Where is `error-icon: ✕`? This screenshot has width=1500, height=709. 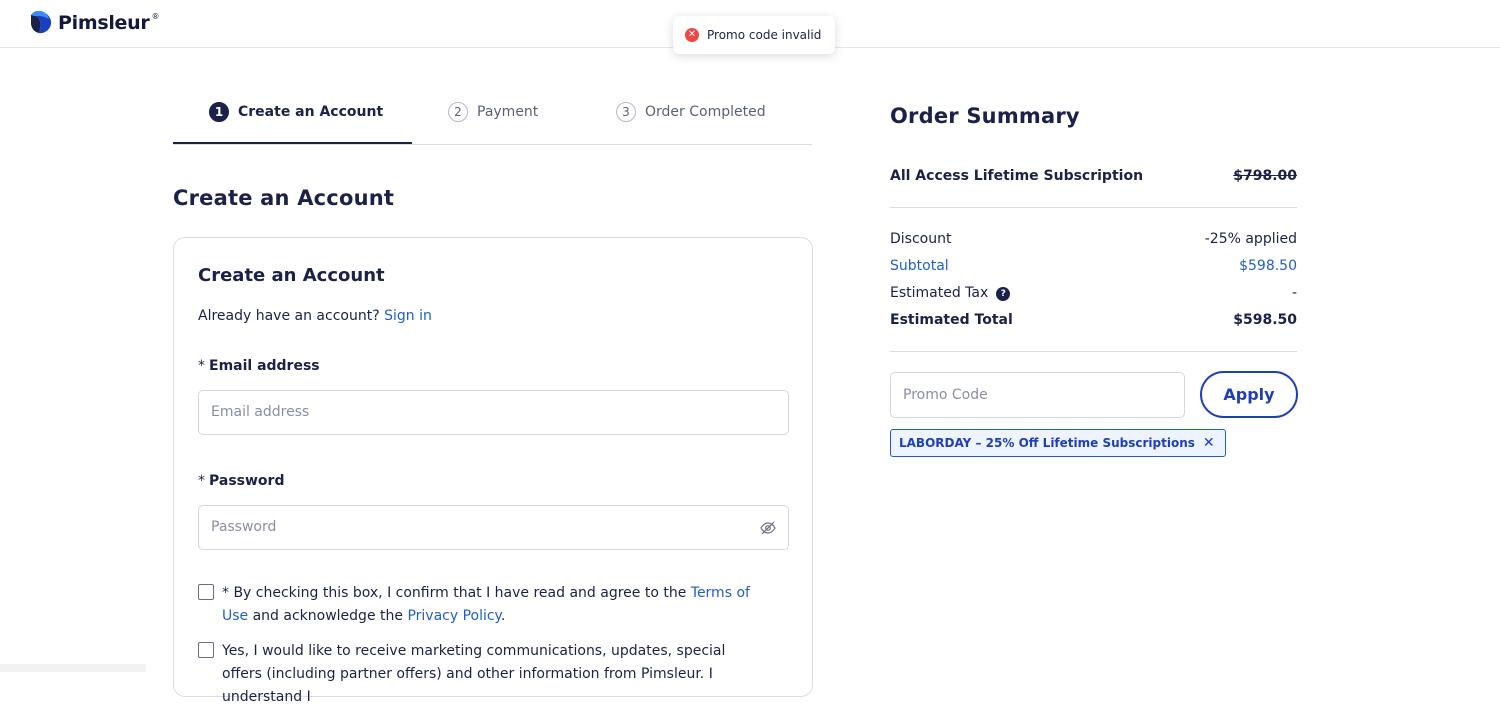 error-icon: ✕ is located at coordinates (692, 35).